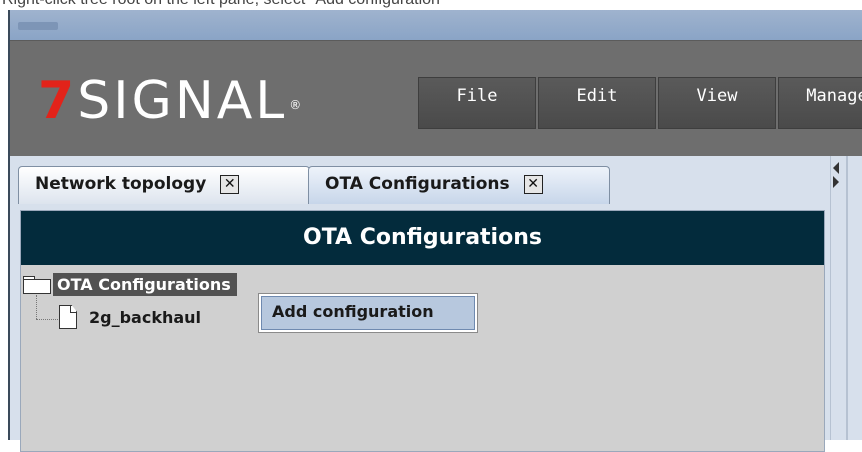 This screenshot has width=862, height=452. I want to click on tab-label: OTA Configurations, so click(417, 184).